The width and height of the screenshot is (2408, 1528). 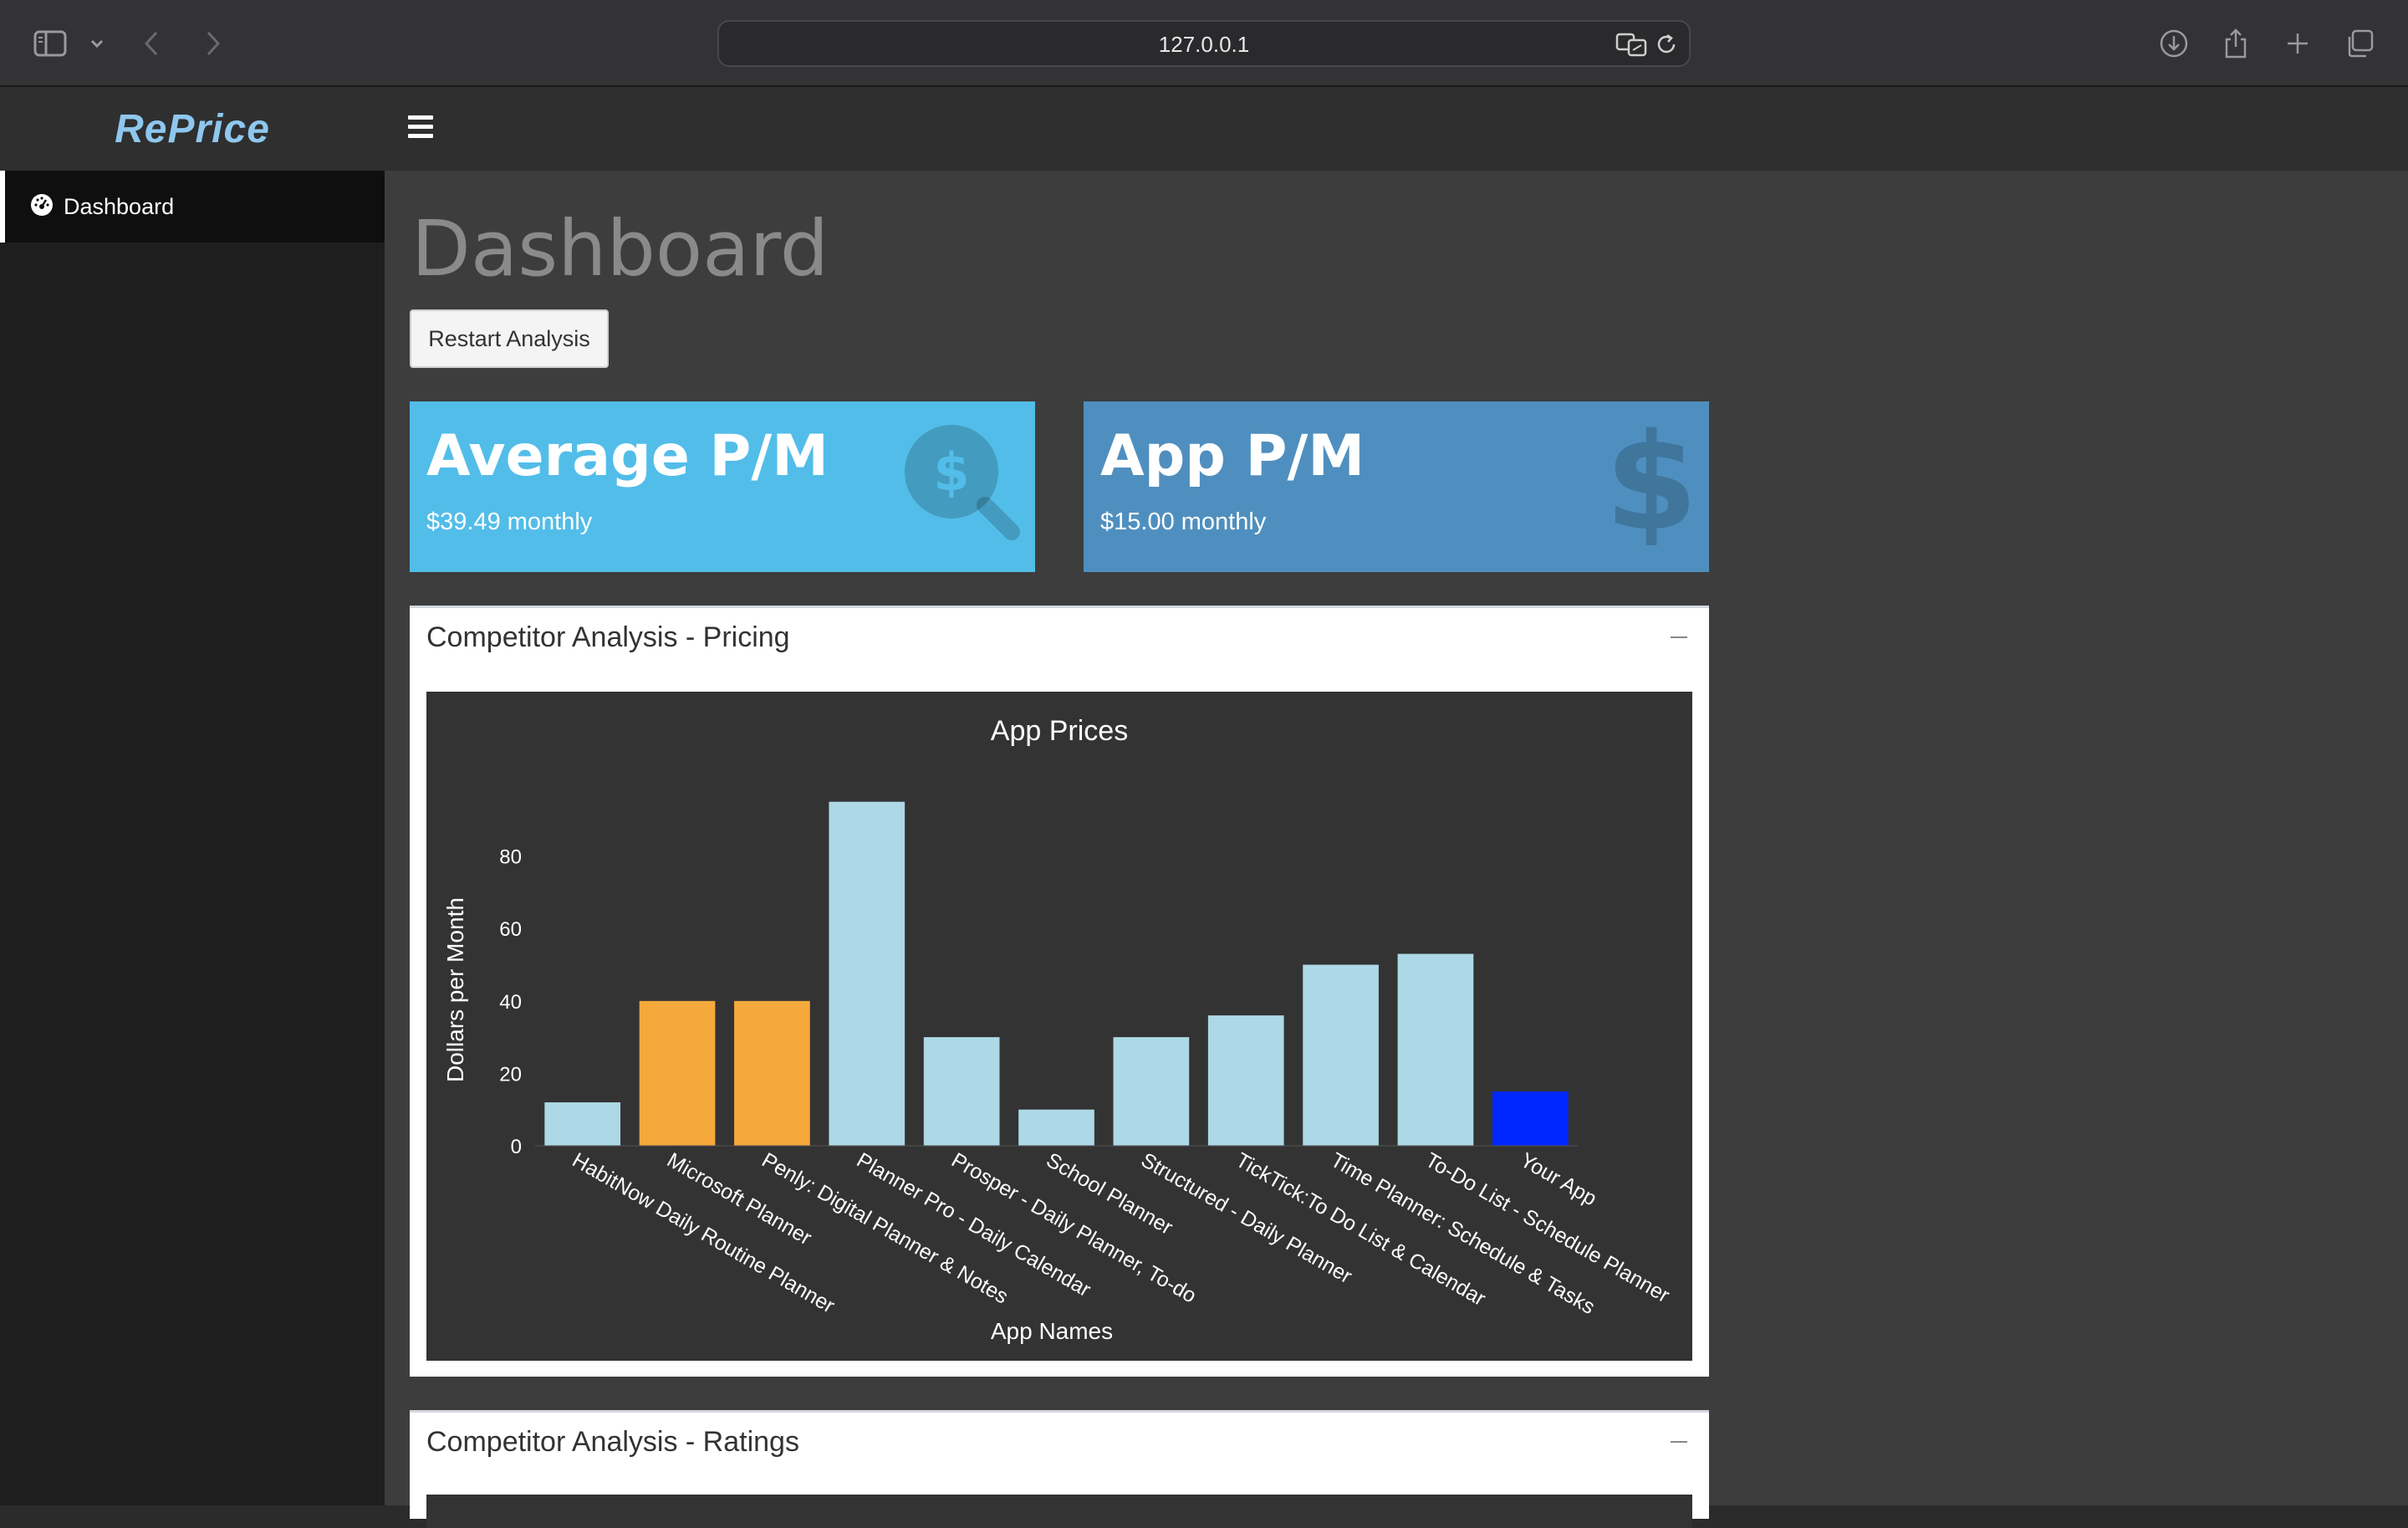 I want to click on download-icon, so click(x=2173, y=43).